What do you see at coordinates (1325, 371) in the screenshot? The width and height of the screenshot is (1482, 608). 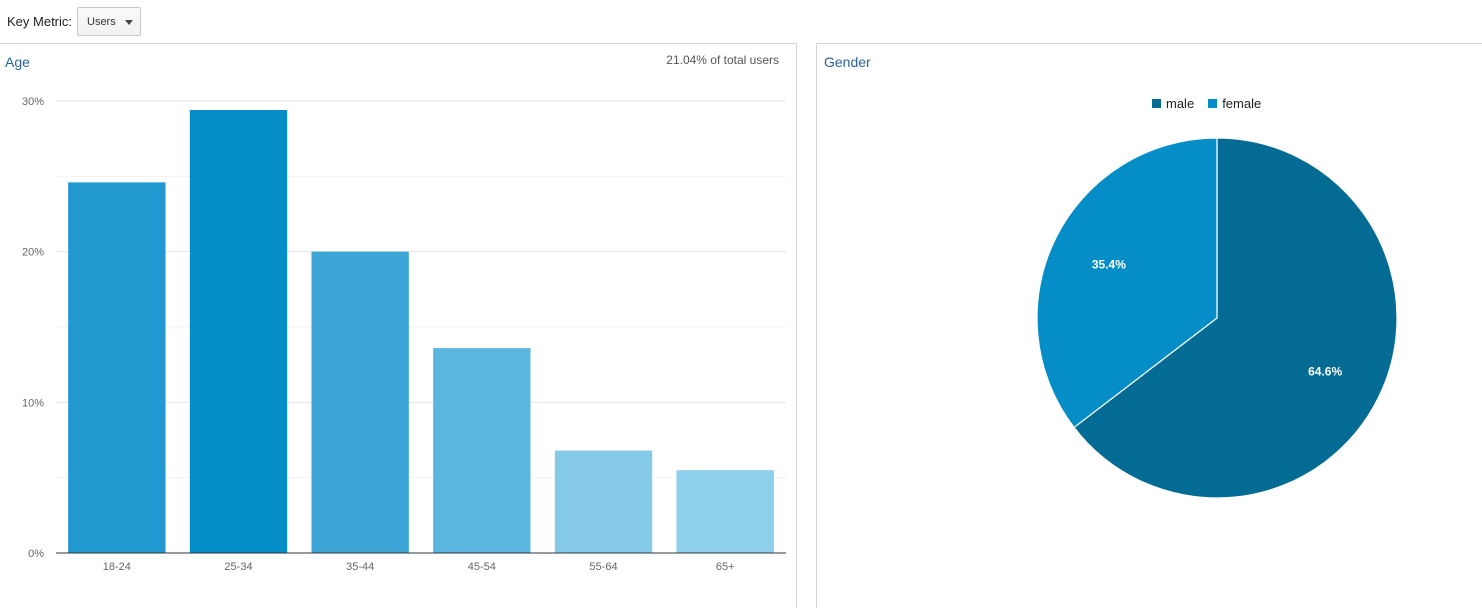 I see `pie-slice-label: 64.6%` at bounding box center [1325, 371].